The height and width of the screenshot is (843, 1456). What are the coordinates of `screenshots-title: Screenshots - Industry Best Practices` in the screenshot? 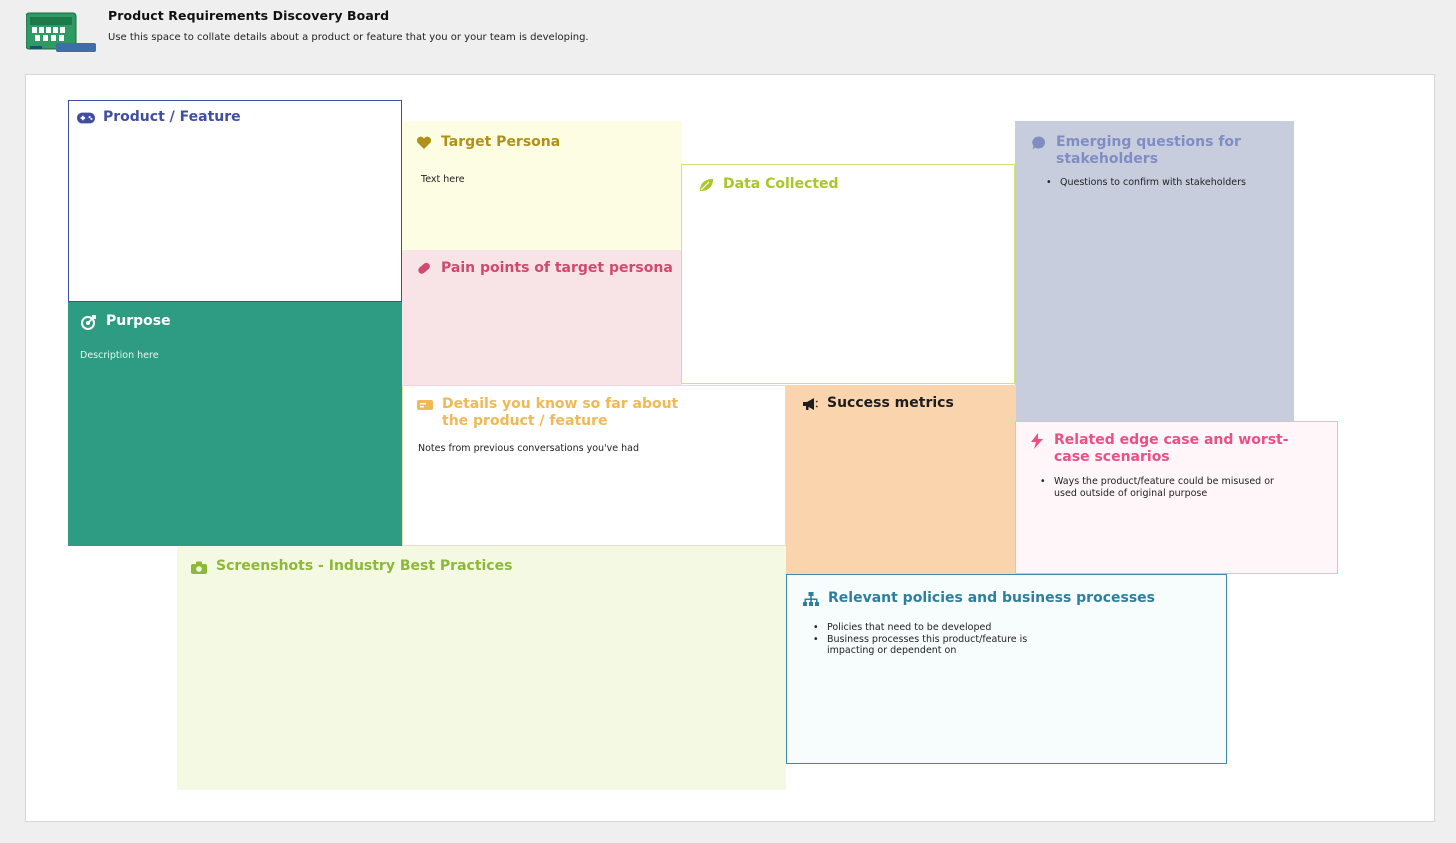 It's located at (364, 566).